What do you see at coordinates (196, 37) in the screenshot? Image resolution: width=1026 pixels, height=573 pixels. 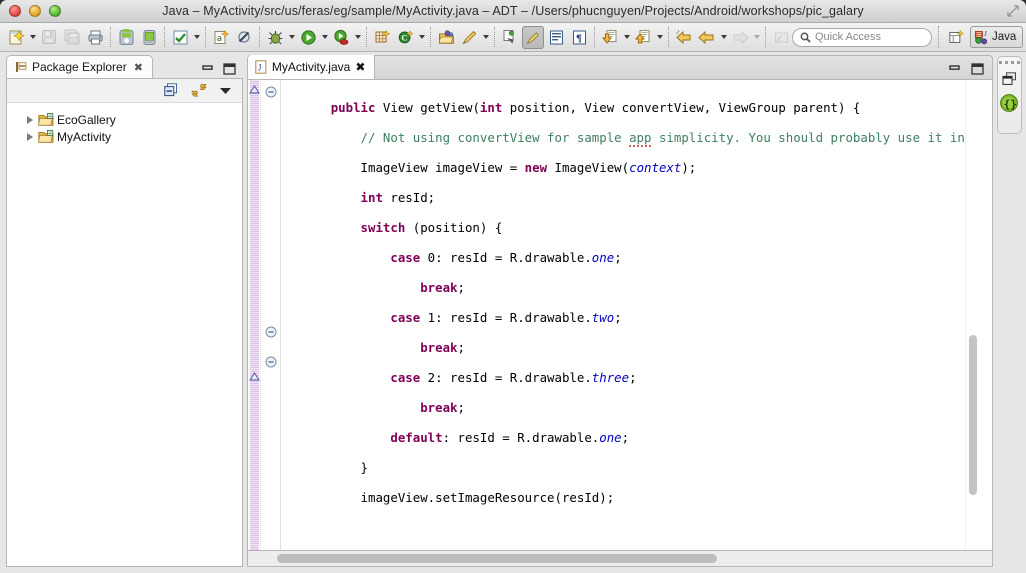 I see `mark-occurrences-dropdown-icon` at bounding box center [196, 37].